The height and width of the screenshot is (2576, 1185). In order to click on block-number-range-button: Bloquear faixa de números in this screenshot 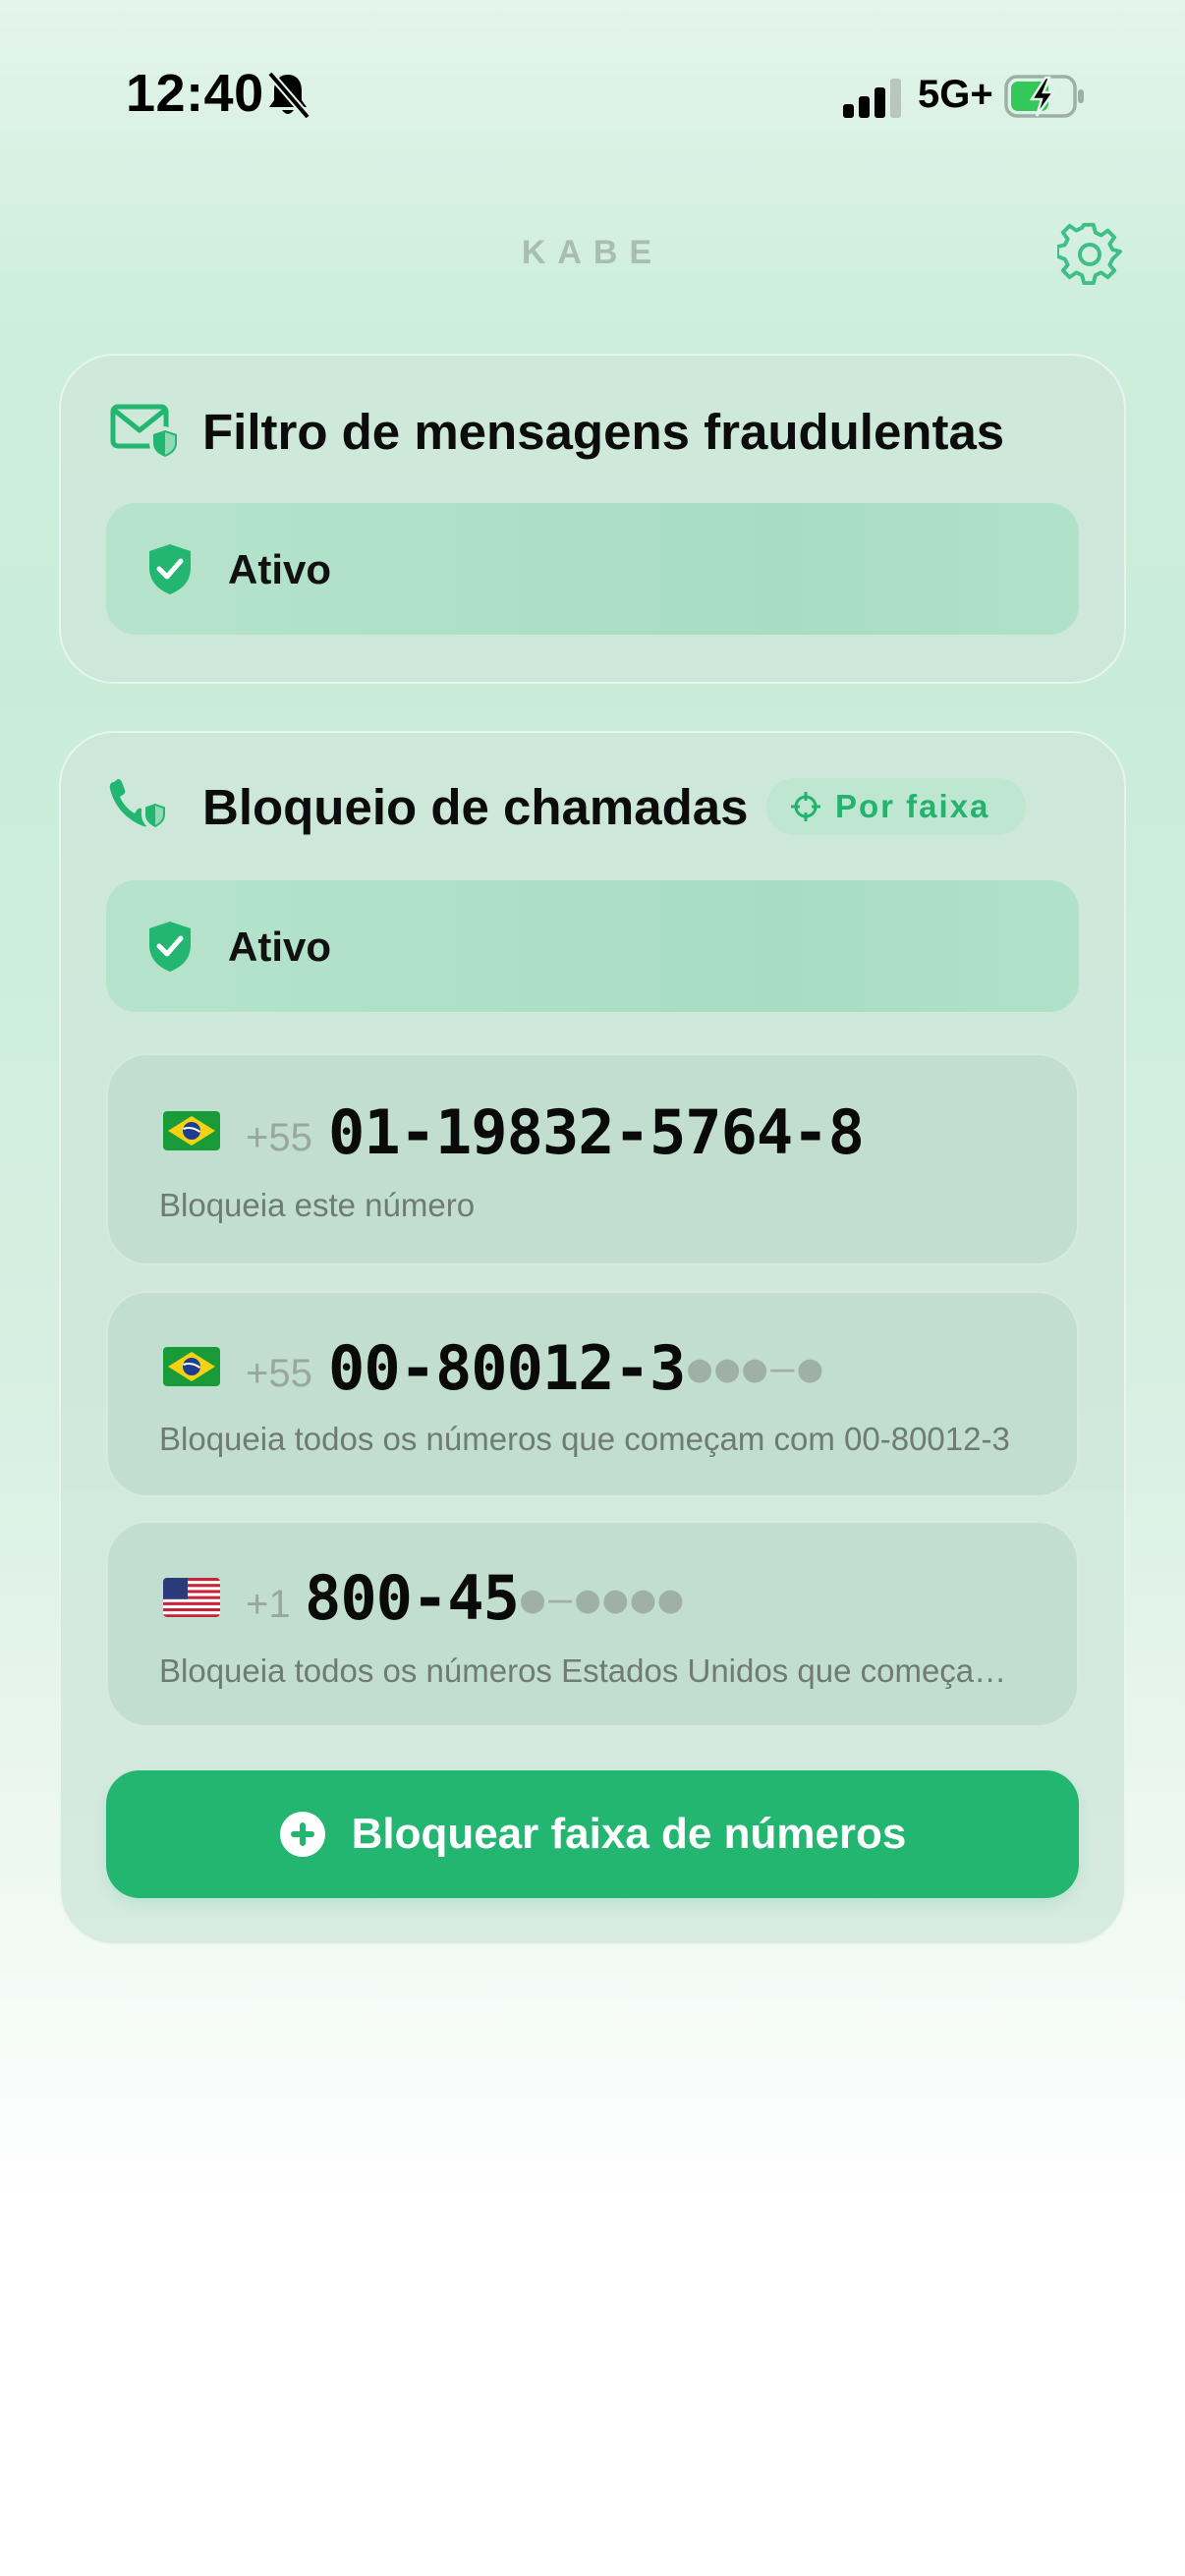, I will do `click(592, 1834)`.